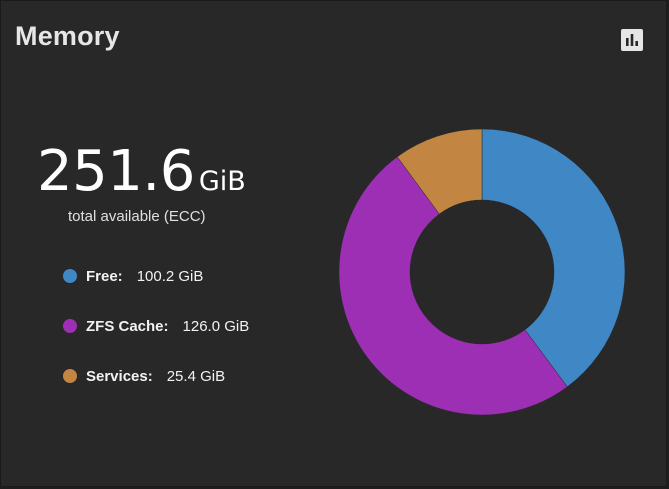  I want to click on legend-label: Free:, so click(104, 276).